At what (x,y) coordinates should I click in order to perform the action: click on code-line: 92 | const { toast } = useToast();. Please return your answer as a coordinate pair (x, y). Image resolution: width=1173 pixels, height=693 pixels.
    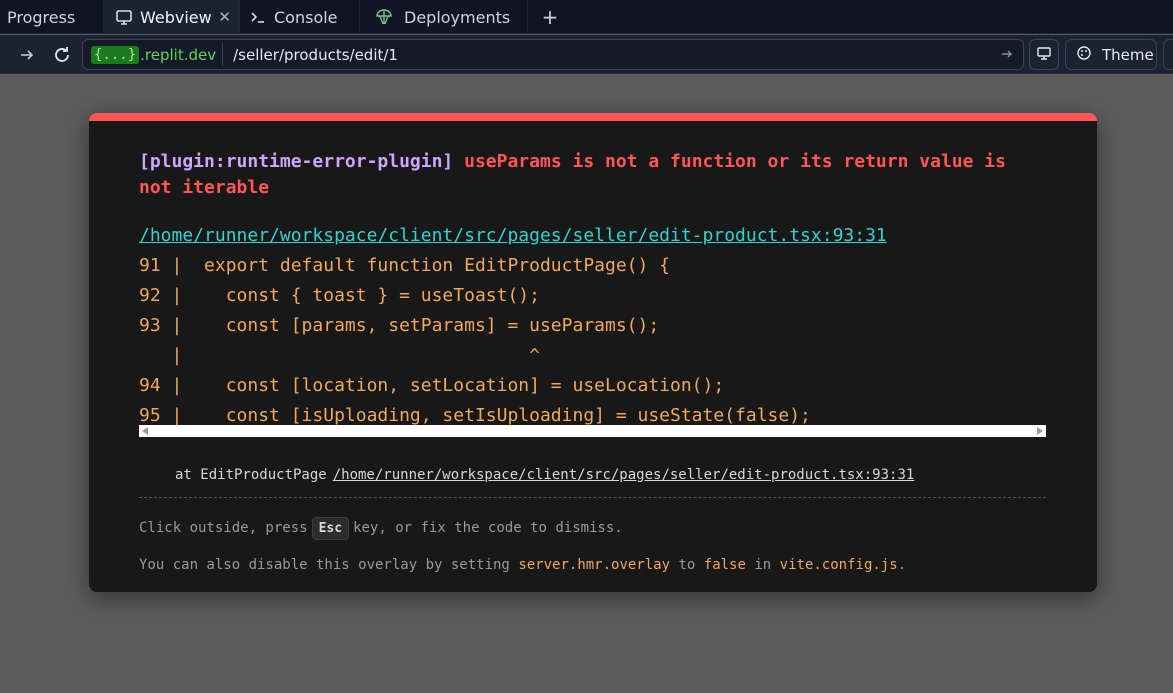
    Looking at the image, I should click on (339, 295).